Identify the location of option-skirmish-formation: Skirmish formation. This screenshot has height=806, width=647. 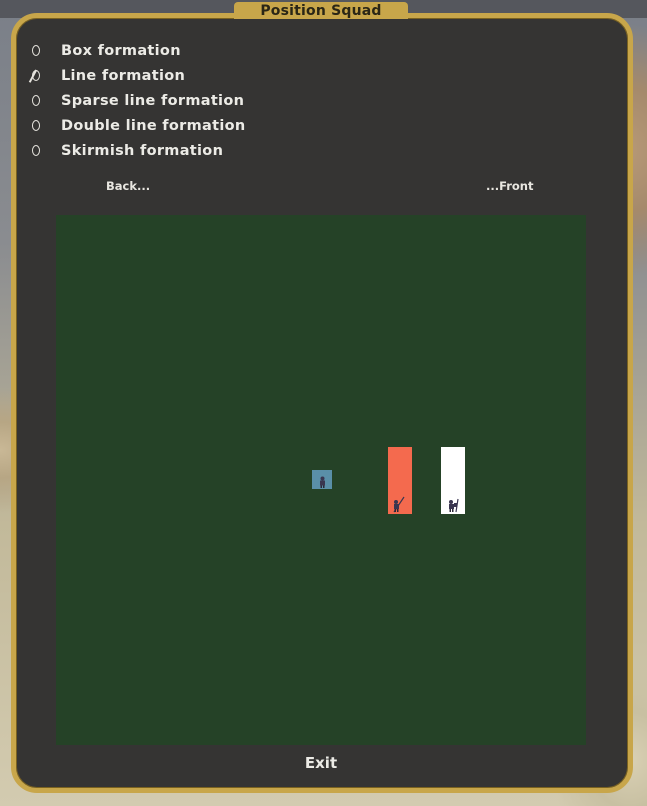
(138, 150).